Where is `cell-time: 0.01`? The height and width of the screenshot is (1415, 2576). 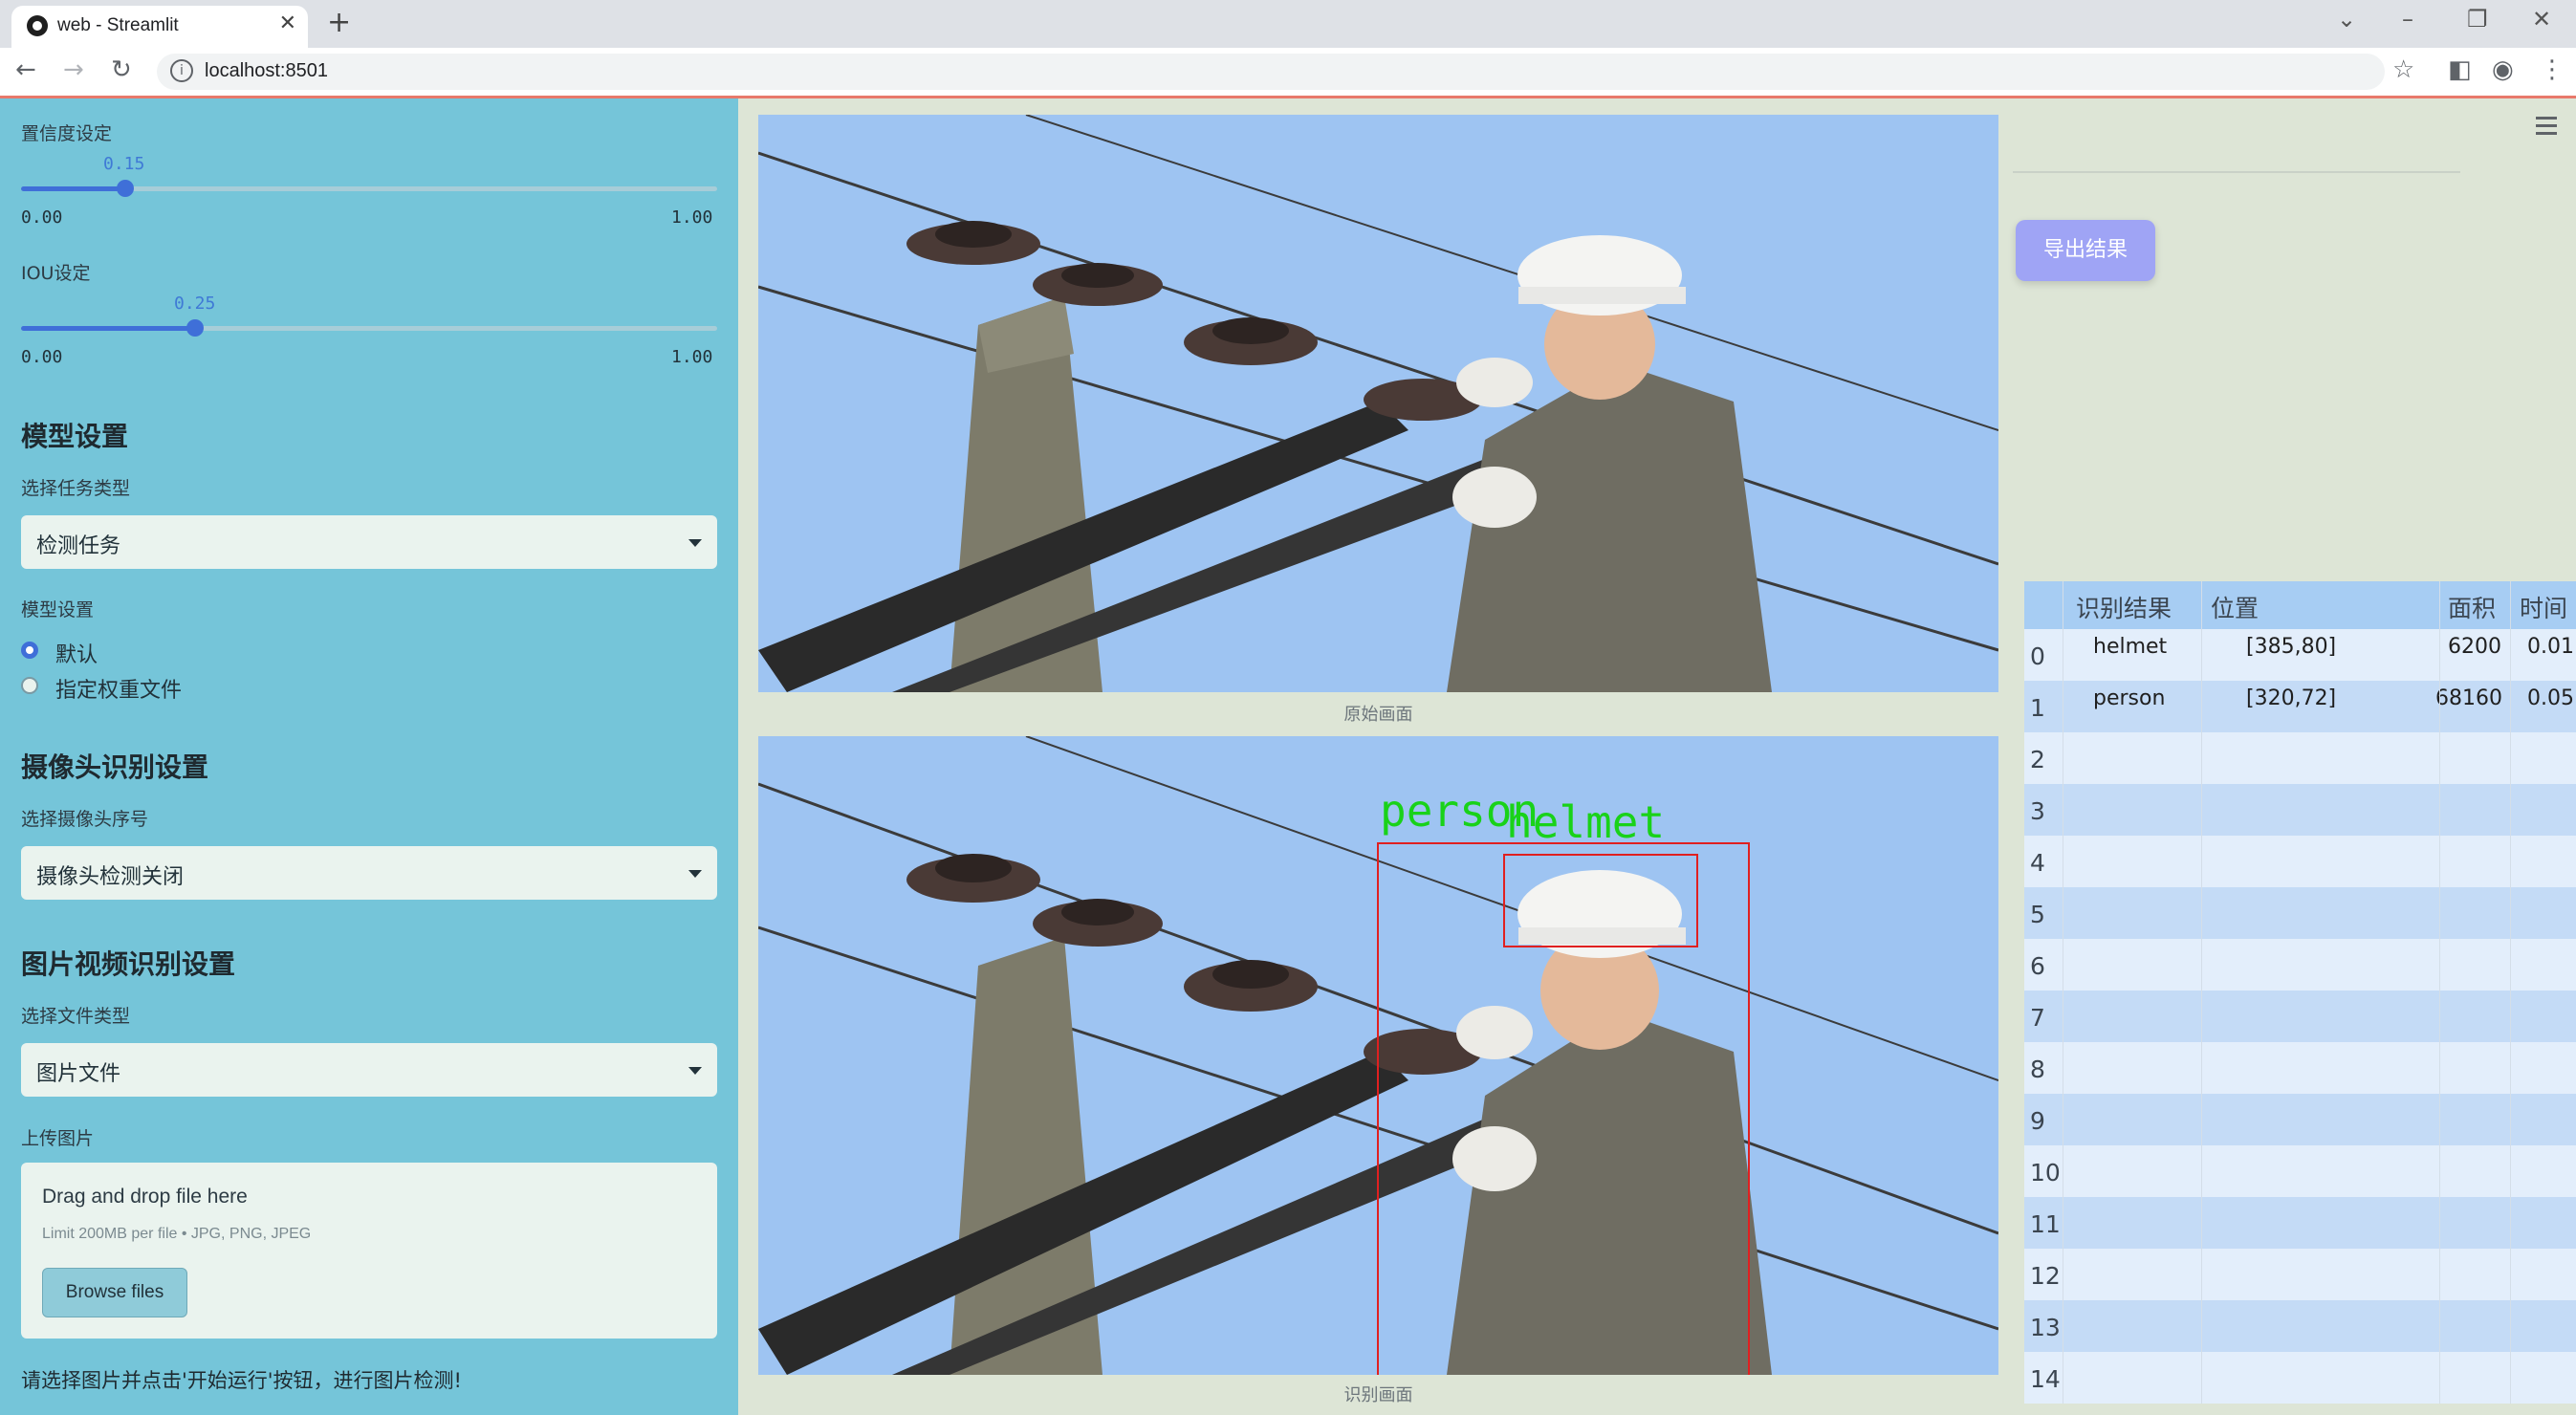 cell-time: 0.01 is located at coordinates (2550, 647).